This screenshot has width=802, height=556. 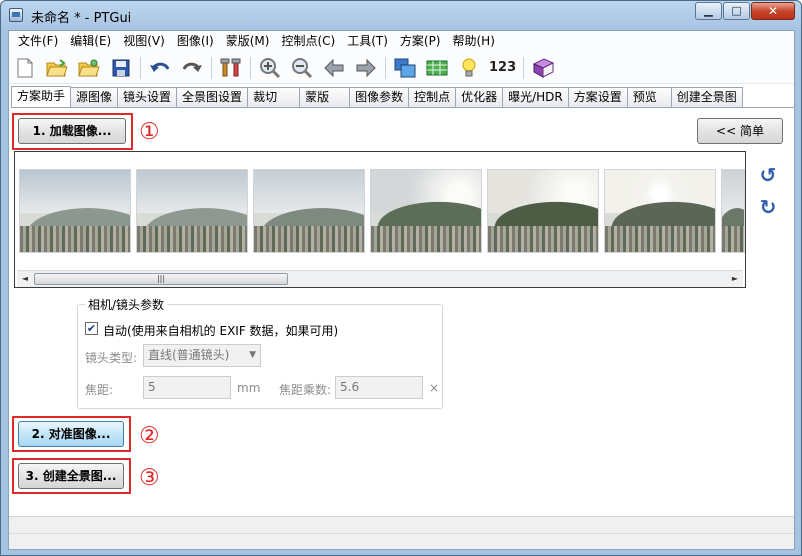 What do you see at coordinates (735, 279) in the screenshot?
I see `scroll-right-arrow-icon: ►` at bounding box center [735, 279].